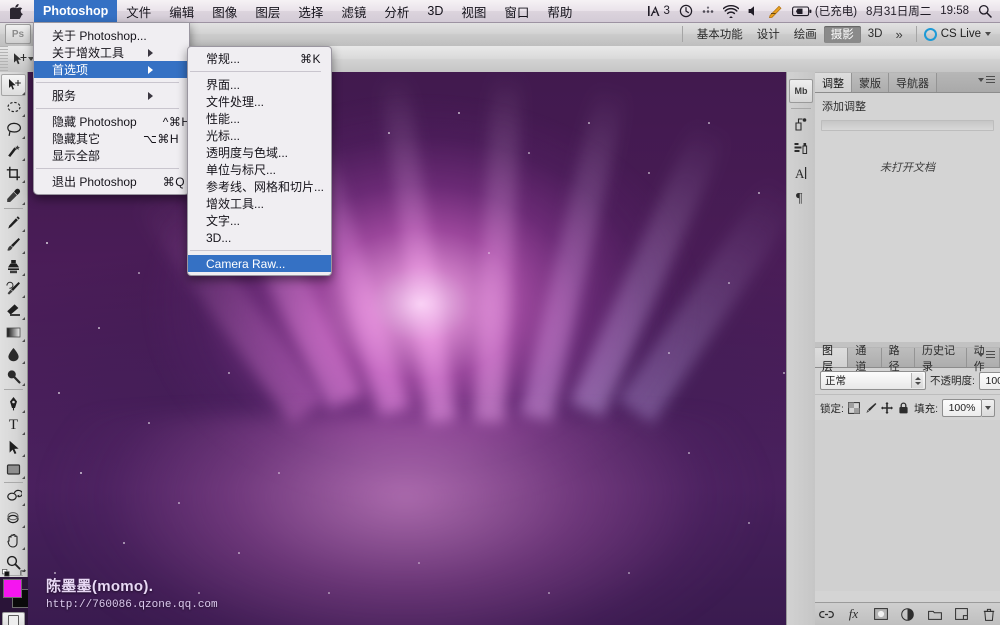 Image resolution: width=1000 pixels, height=625 pixels. What do you see at coordinates (989, 380) in the screenshot?
I see `opacity-value: 100%` at bounding box center [989, 380].